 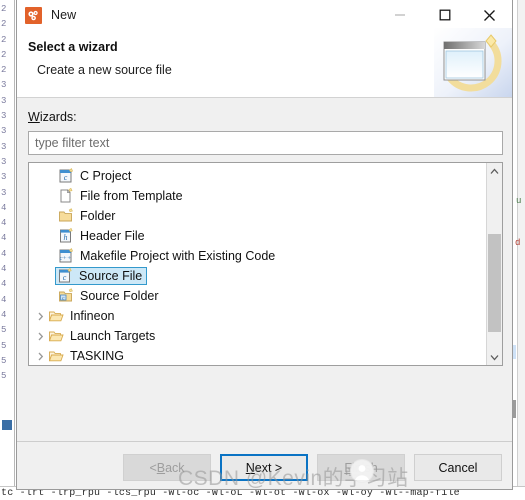 What do you see at coordinates (119, 296) in the screenshot?
I see `tree-item-label: Source Folder` at bounding box center [119, 296].